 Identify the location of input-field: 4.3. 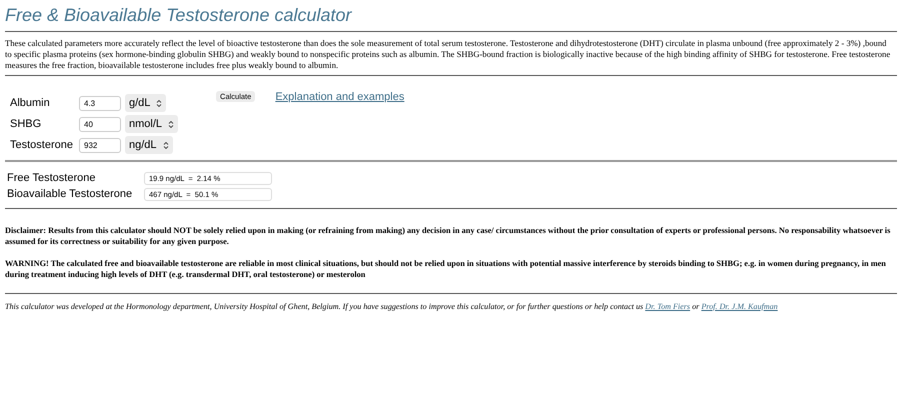
(100, 103).